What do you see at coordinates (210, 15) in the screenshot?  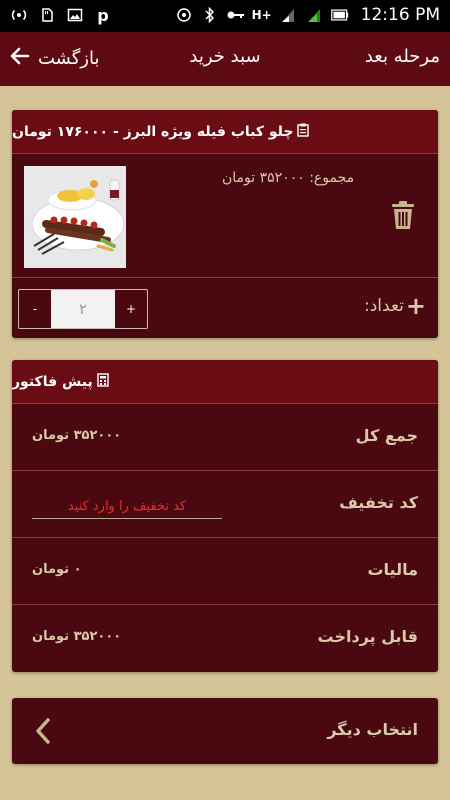 I see `bluetooth-icon` at bounding box center [210, 15].